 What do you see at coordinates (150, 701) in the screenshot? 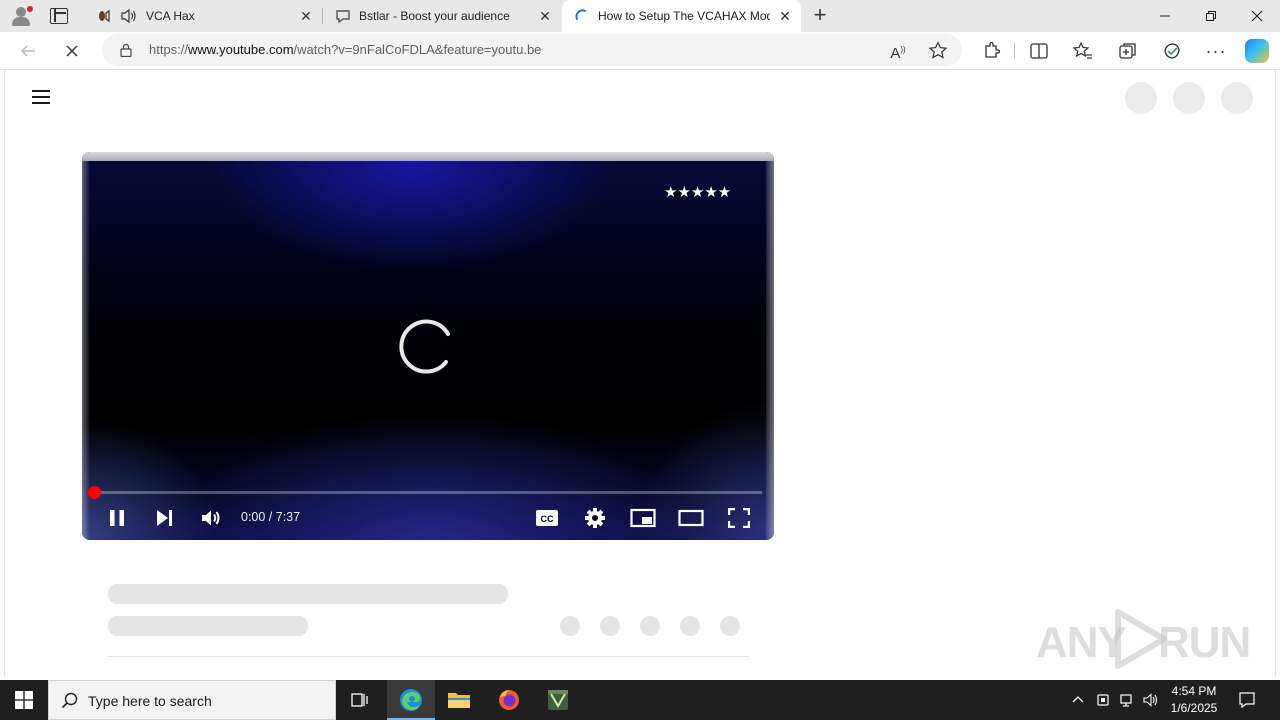
I see `search-placeholder: Type here to search` at bounding box center [150, 701].